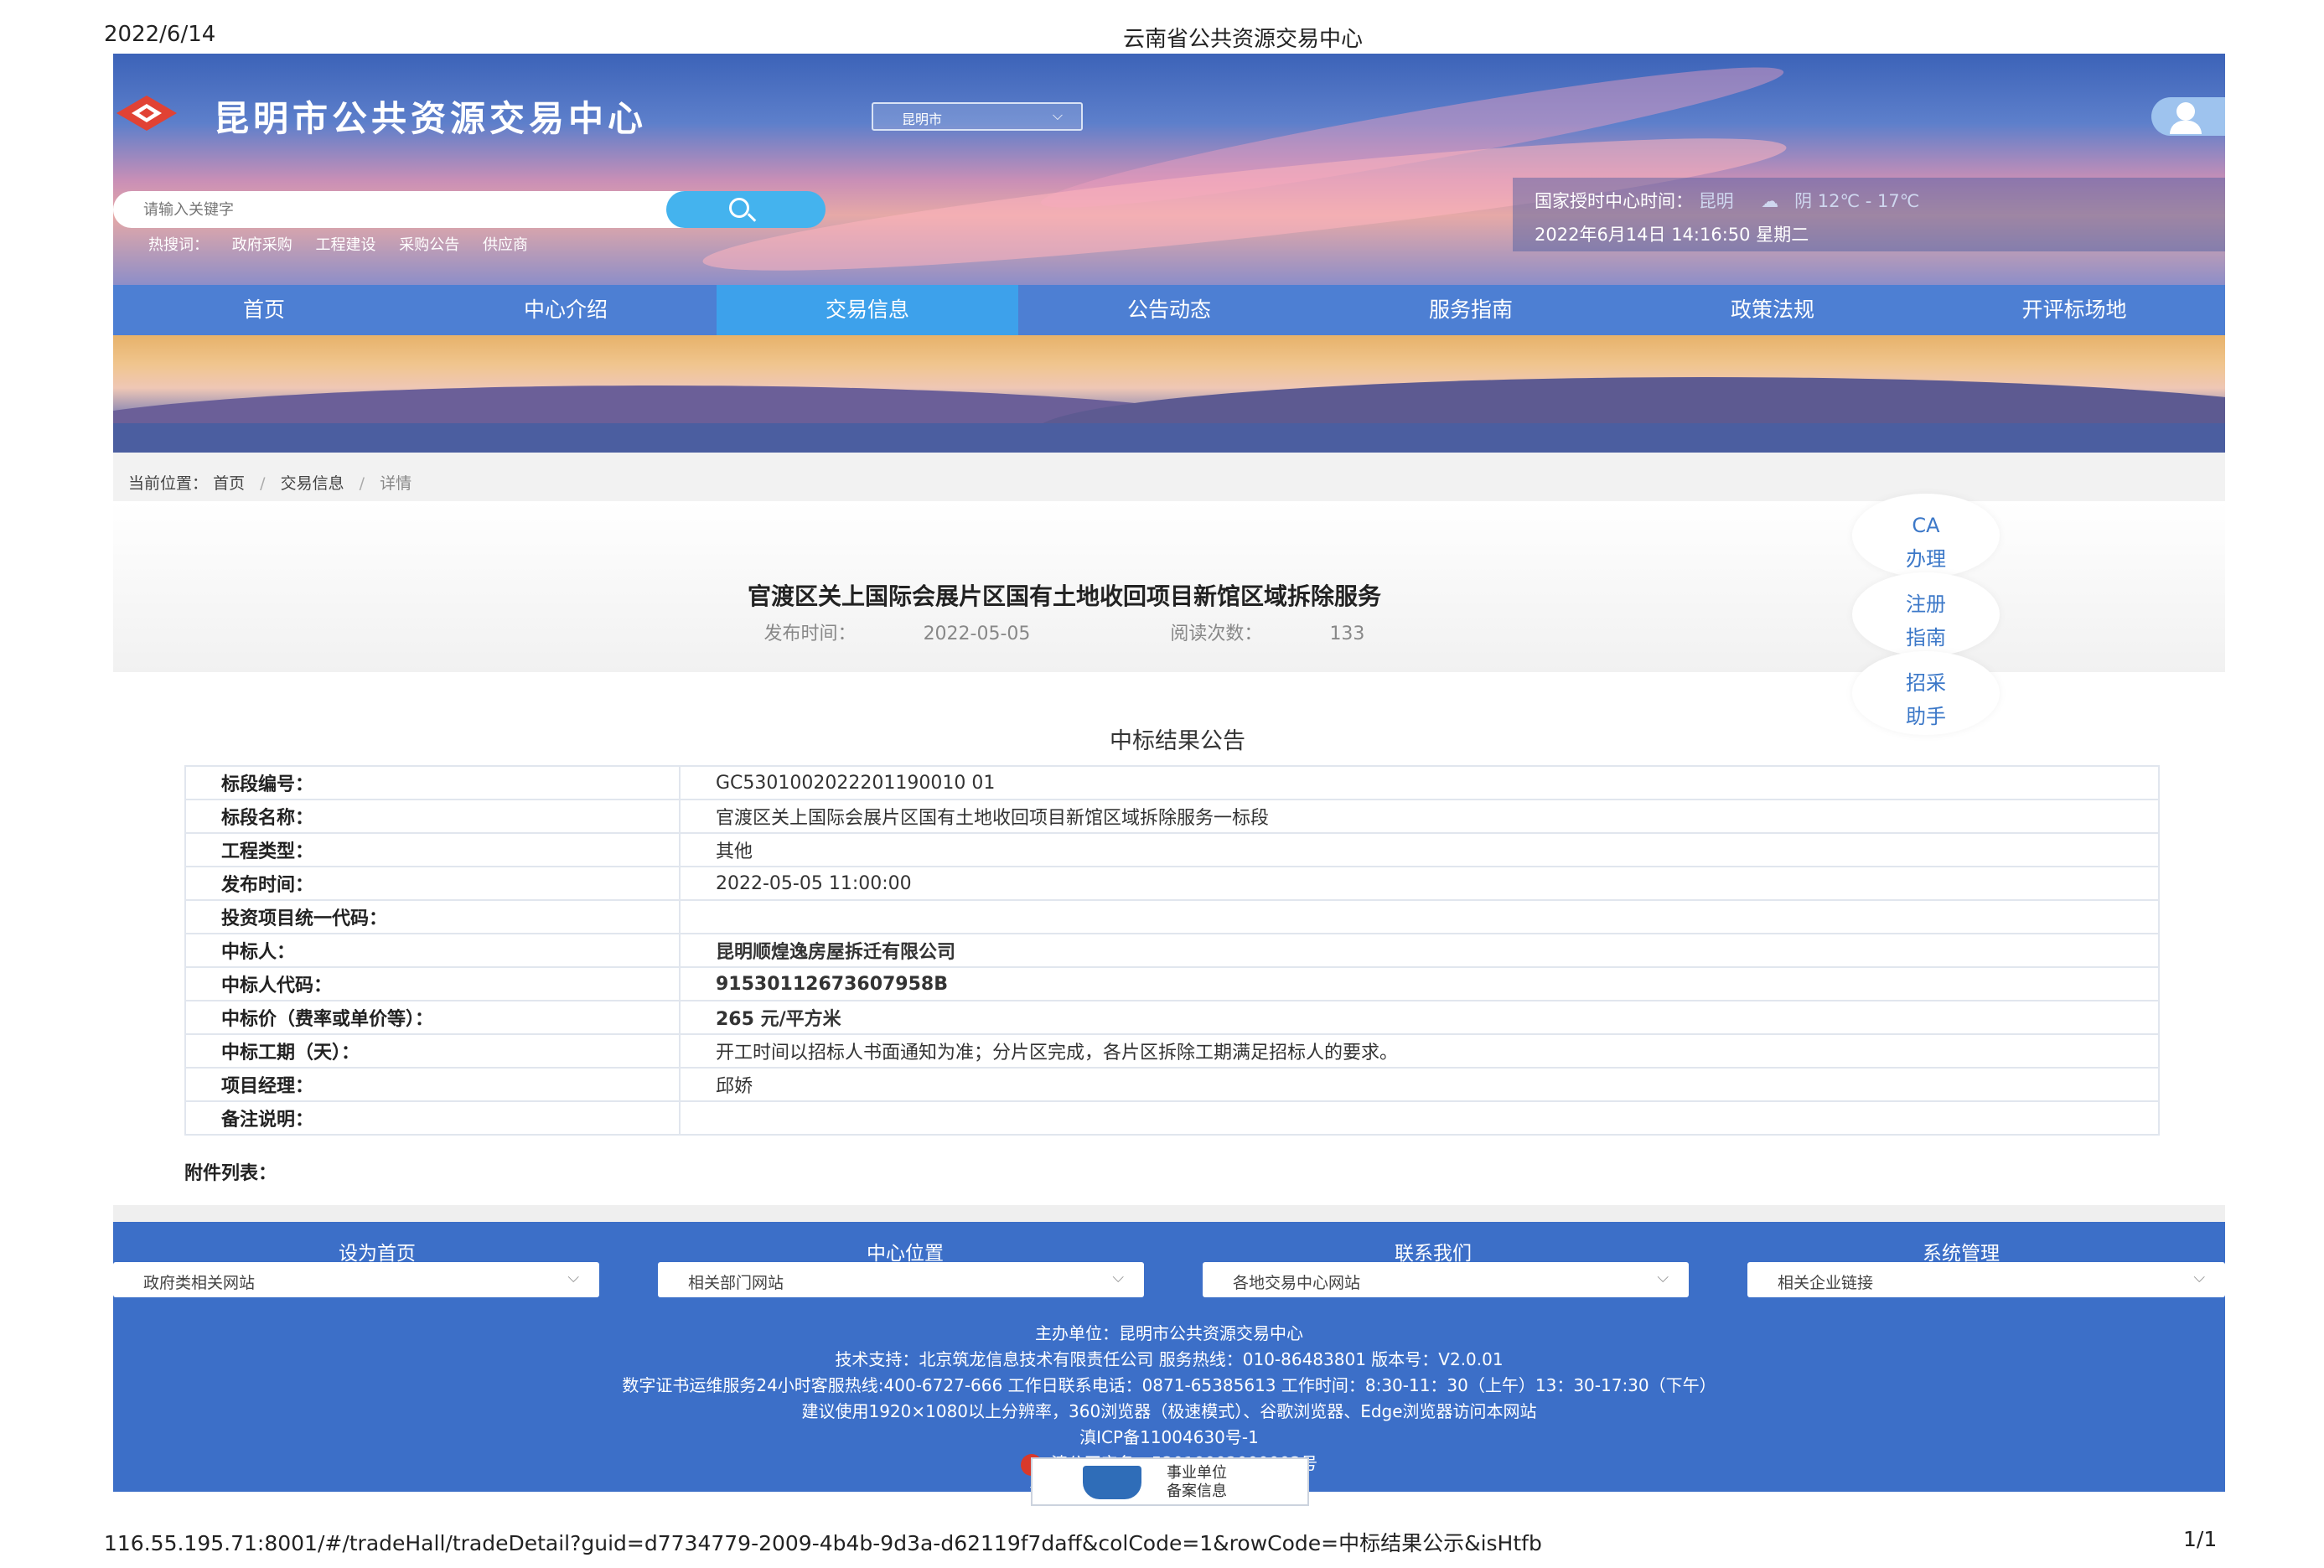 This screenshot has height=1568, width=2324. What do you see at coordinates (432, 951) in the screenshot?
I see `field-label: 中标人：` at bounding box center [432, 951].